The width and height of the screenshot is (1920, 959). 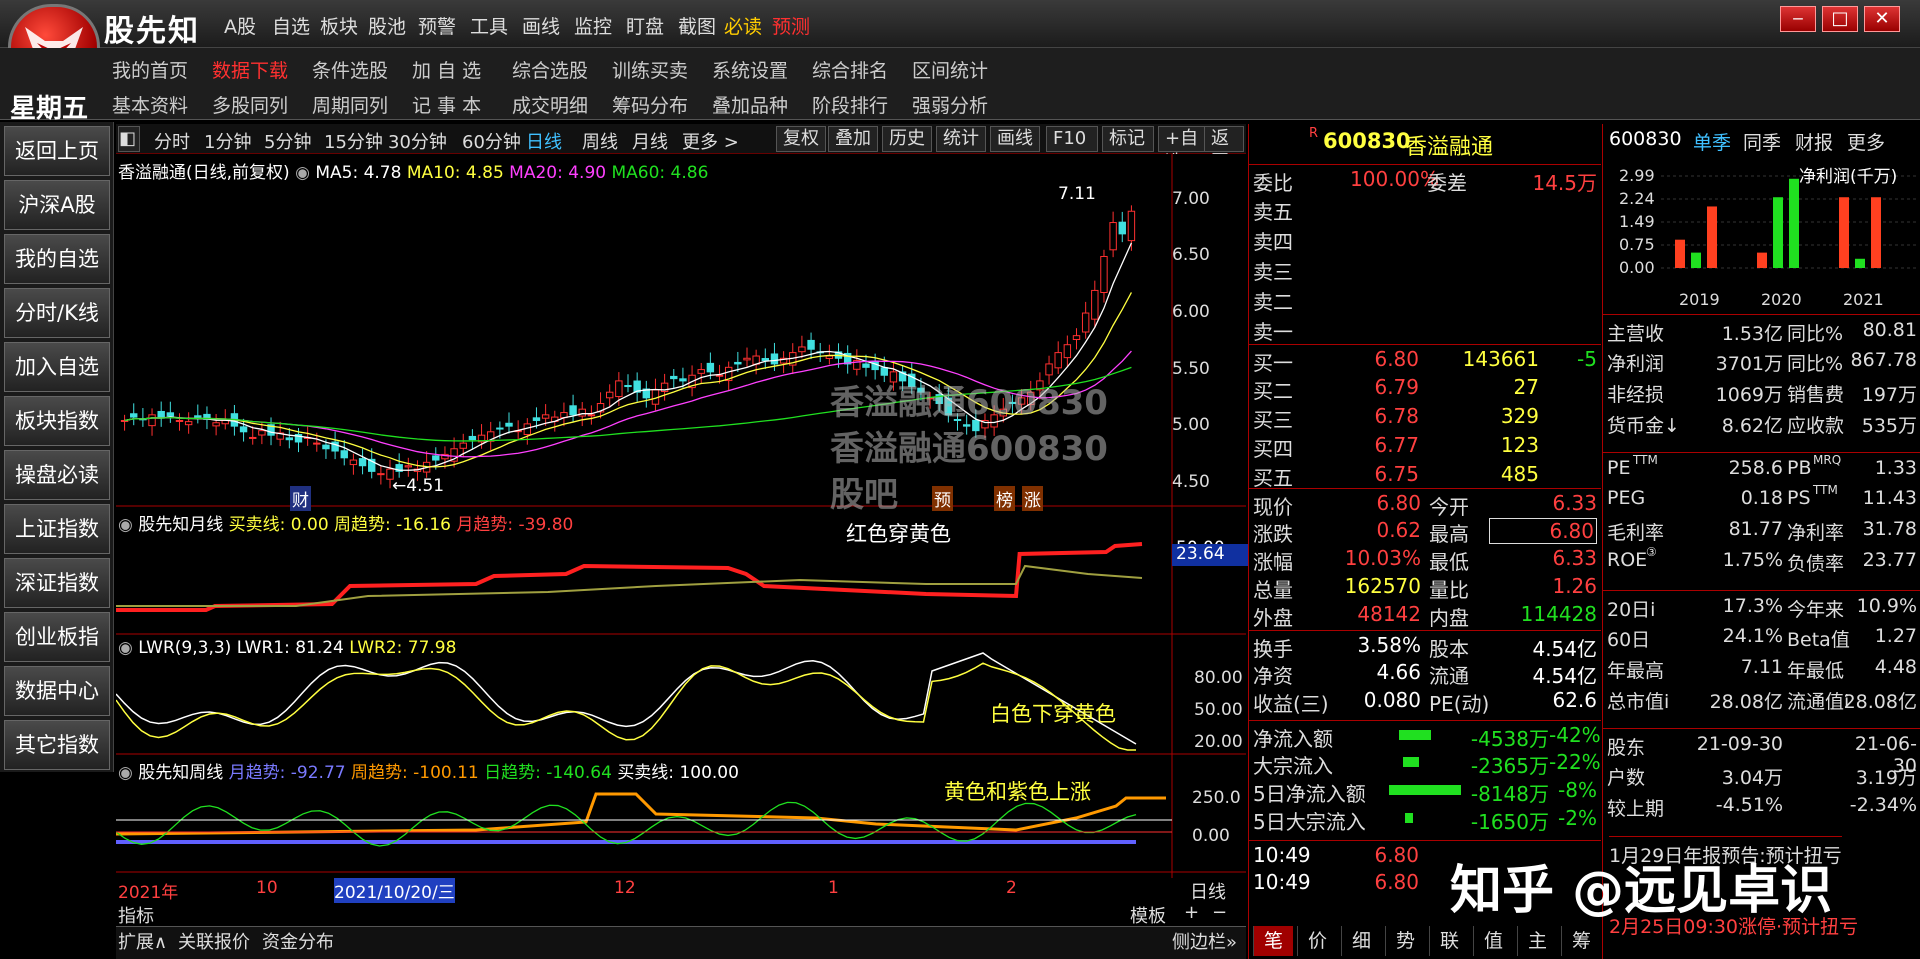 I want to click on nav-item: 综合排名, so click(x=850, y=69).